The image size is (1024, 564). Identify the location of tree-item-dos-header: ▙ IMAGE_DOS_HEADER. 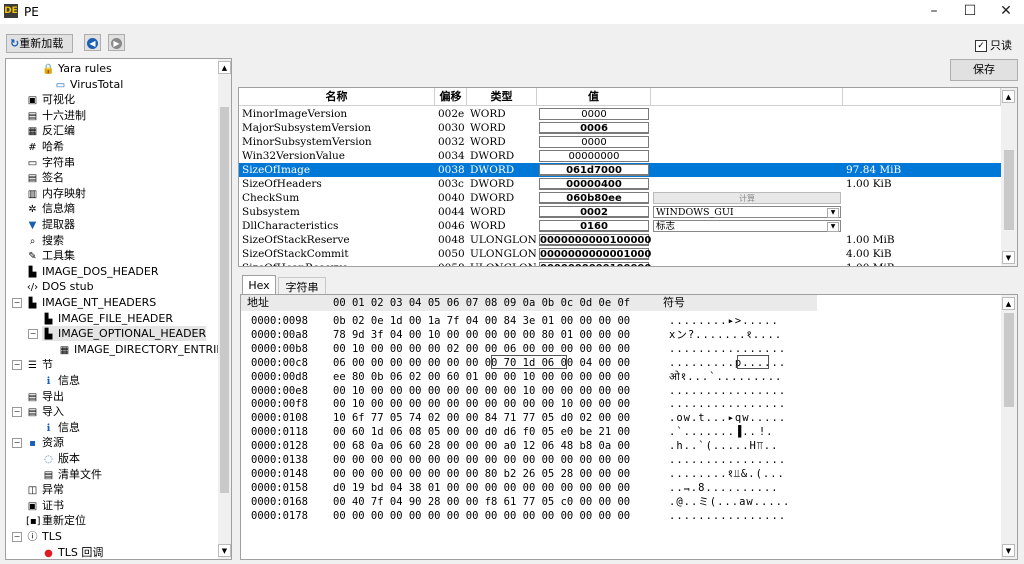
(92, 271).